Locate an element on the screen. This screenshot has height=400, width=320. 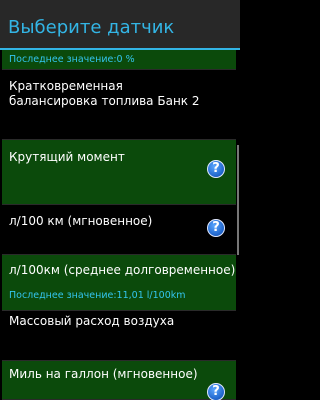
sensor-label: Массовый расход воздуха is located at coordinates (92, 321).